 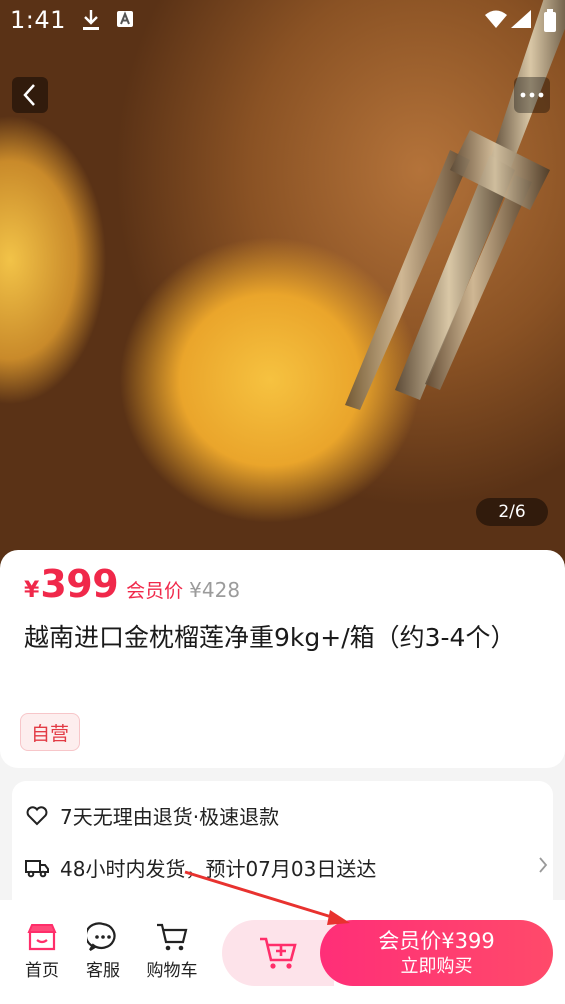 I want to click on cart-icon, so click(x=172, y=937).